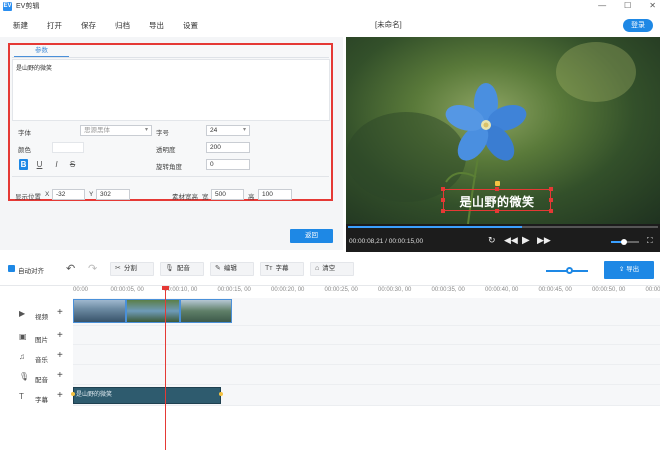 Image resolution: width=660 pixels, height=450 pixels. I want to click on menu-export: 导出, so click(156, 25).